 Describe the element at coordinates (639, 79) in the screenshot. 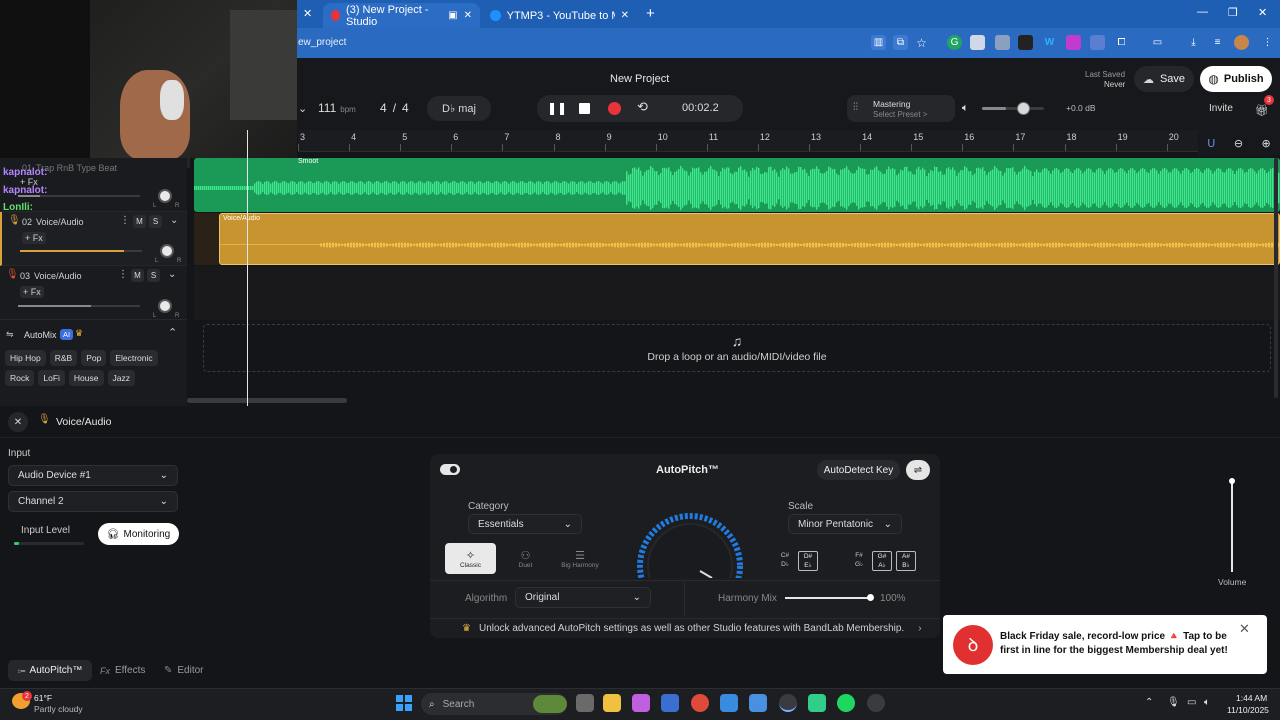

I see `project-title: New Project` at that location.